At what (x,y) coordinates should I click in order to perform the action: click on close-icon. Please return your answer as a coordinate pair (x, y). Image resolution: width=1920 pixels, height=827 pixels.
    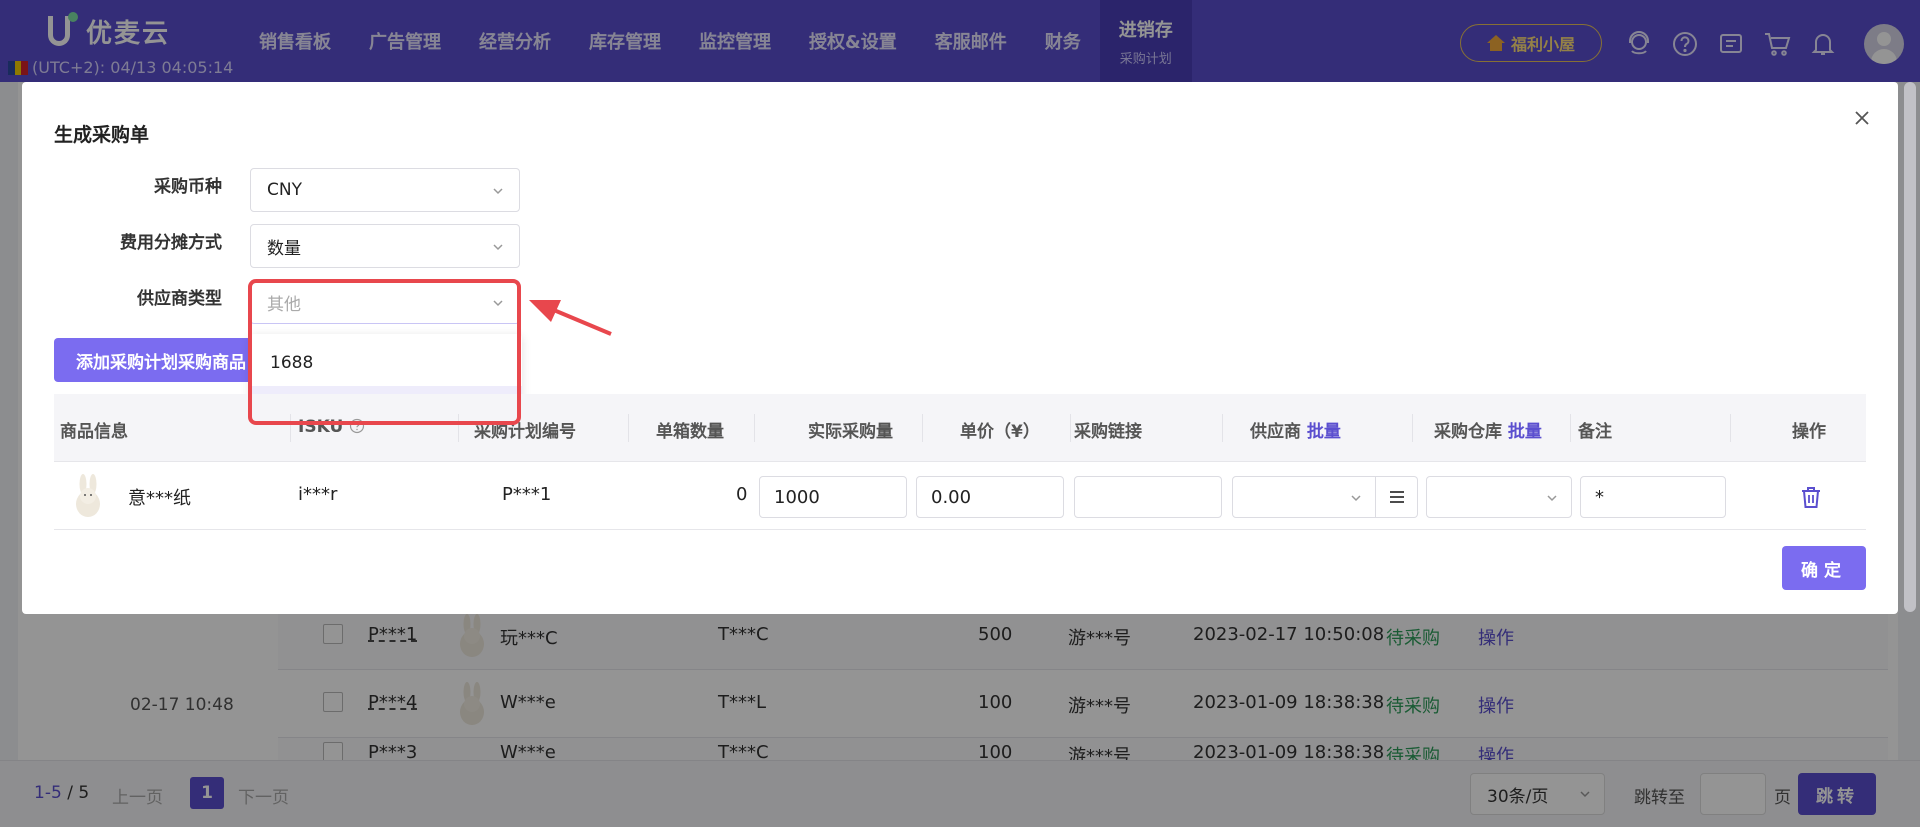
    Looking at the image, I should click on (1862, 118).